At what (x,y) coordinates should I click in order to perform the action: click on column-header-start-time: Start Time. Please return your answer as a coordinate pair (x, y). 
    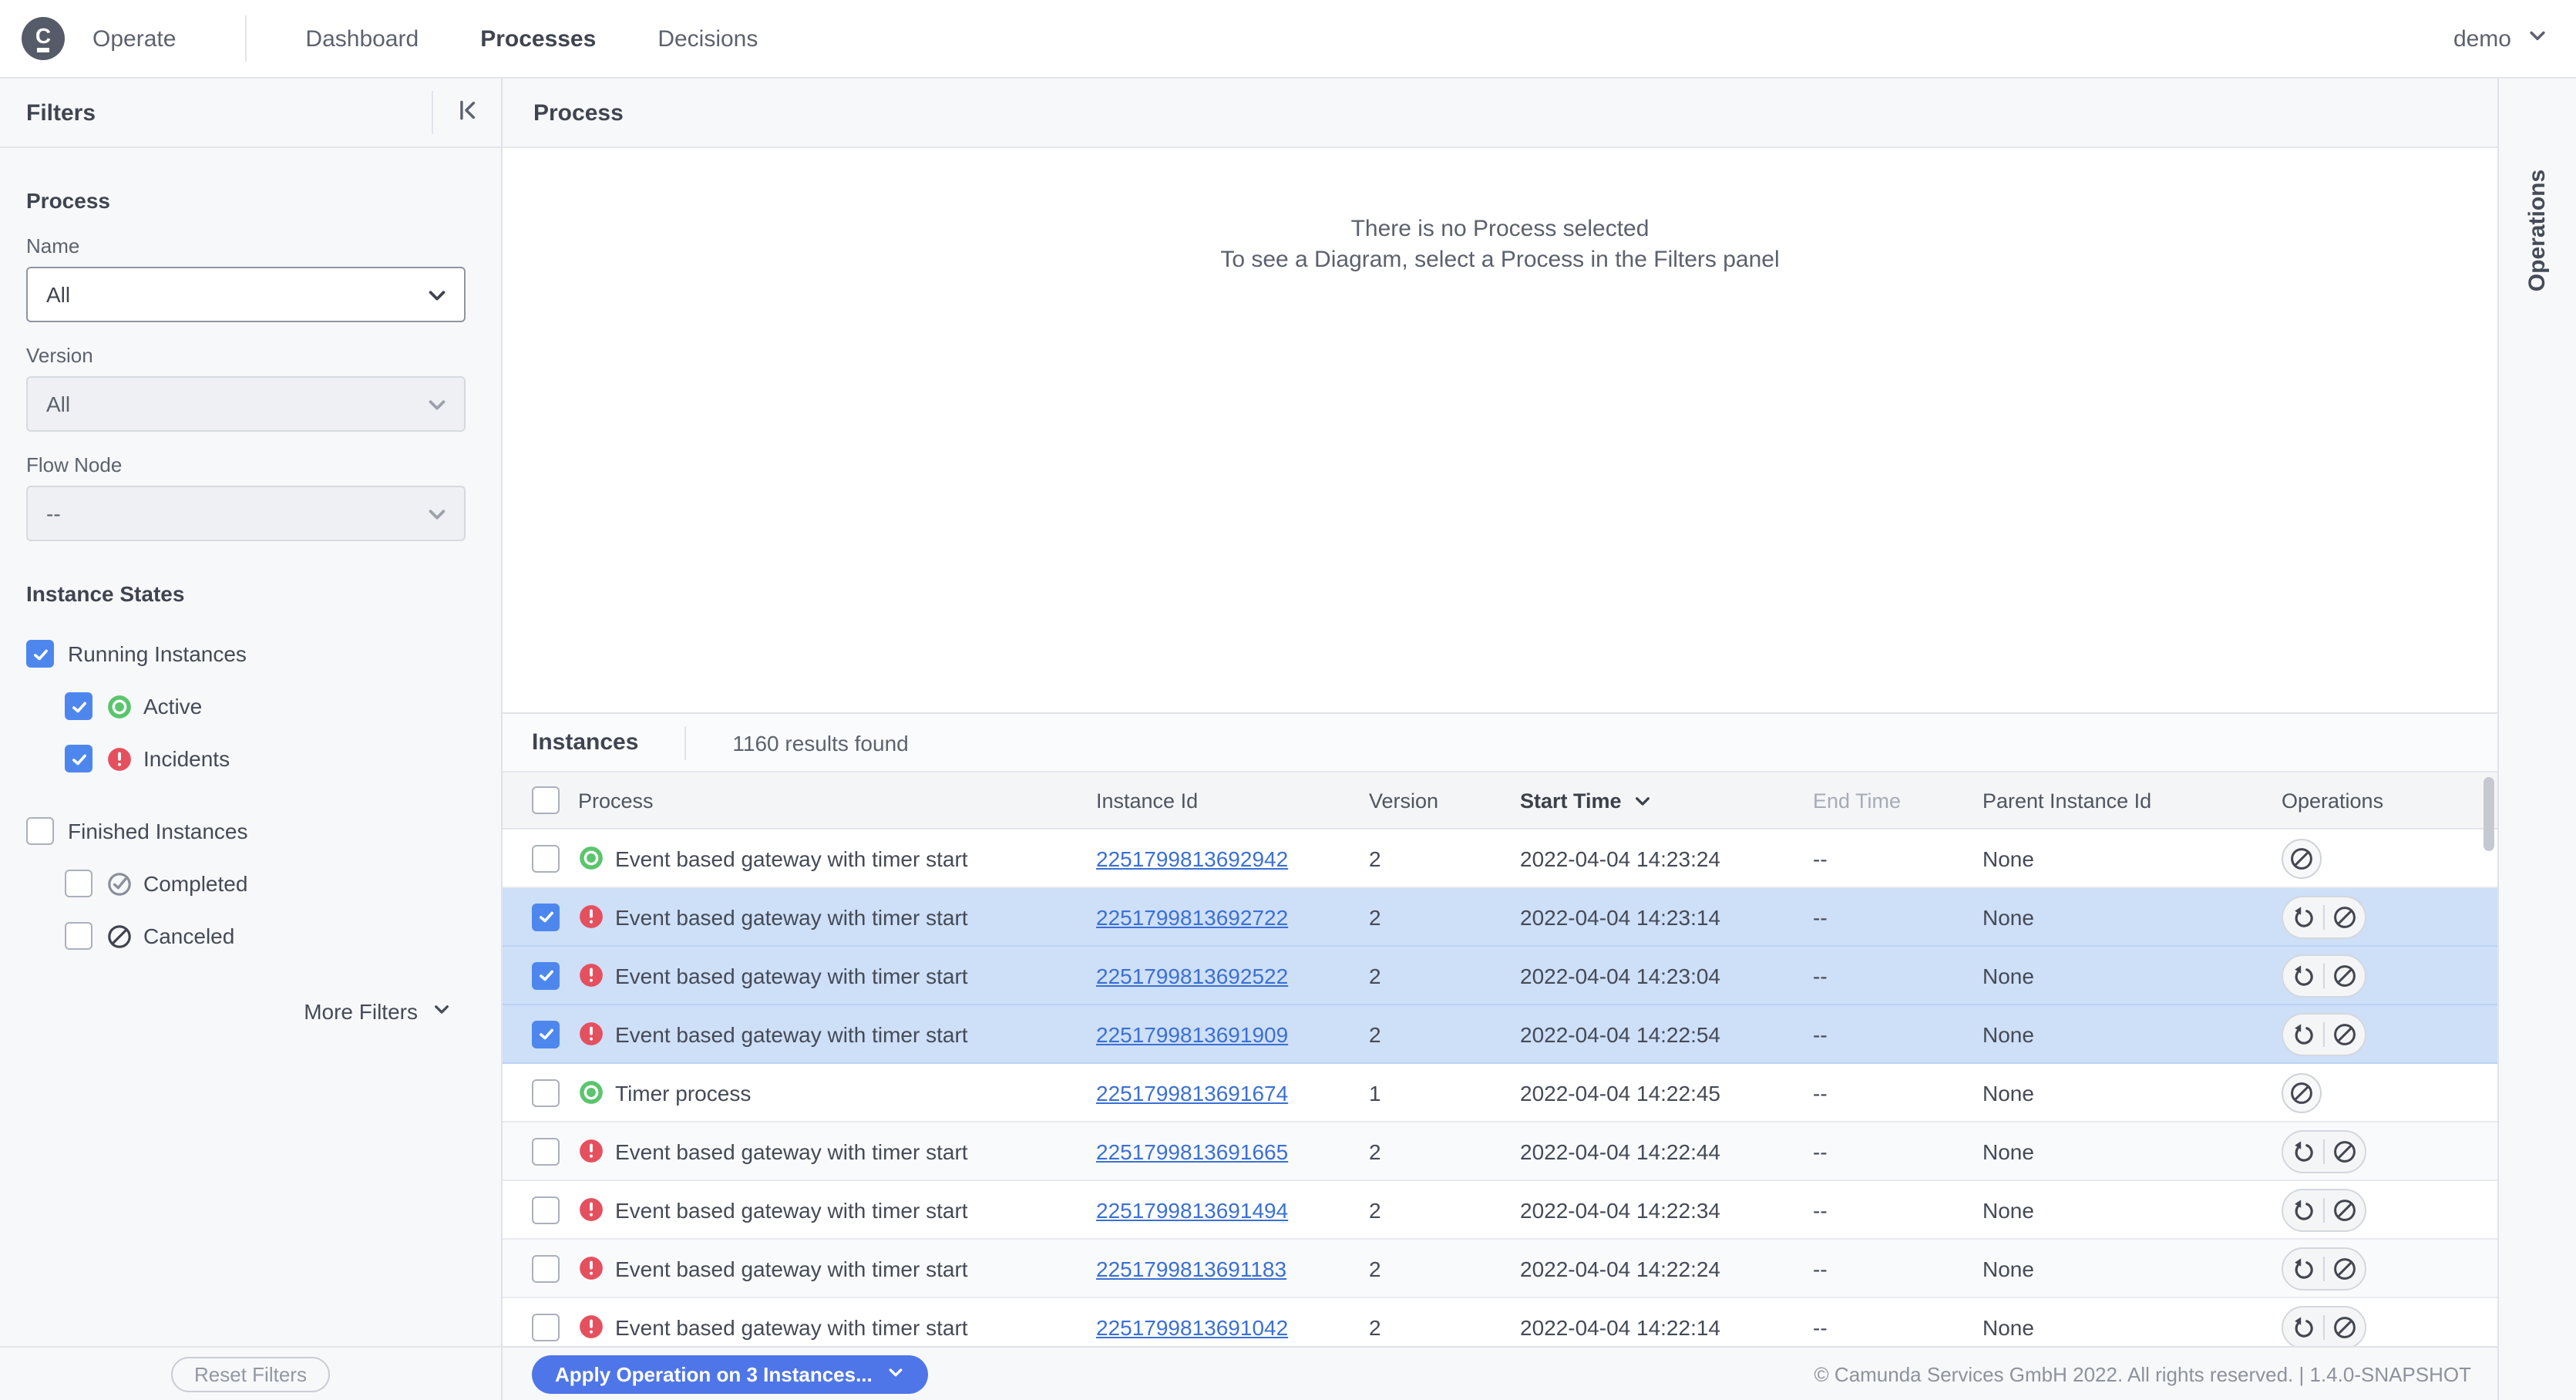
    Looking at the image, I should click on (1666, 800).